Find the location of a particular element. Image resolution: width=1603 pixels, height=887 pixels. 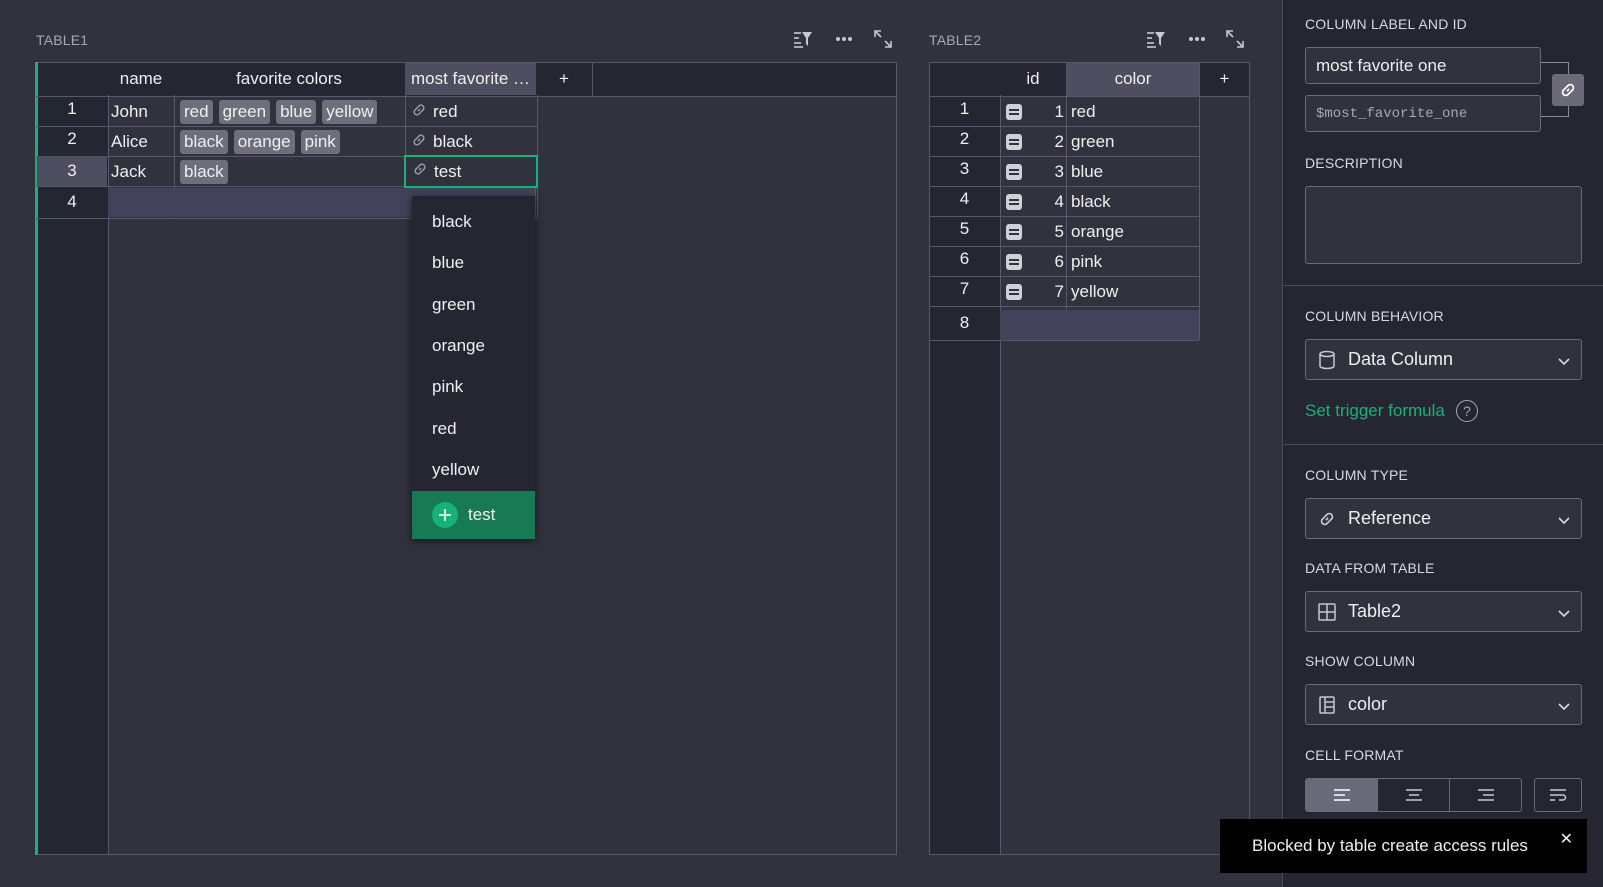

column-id-input: $most_favorite_one is located at coordinates (1423, 113).